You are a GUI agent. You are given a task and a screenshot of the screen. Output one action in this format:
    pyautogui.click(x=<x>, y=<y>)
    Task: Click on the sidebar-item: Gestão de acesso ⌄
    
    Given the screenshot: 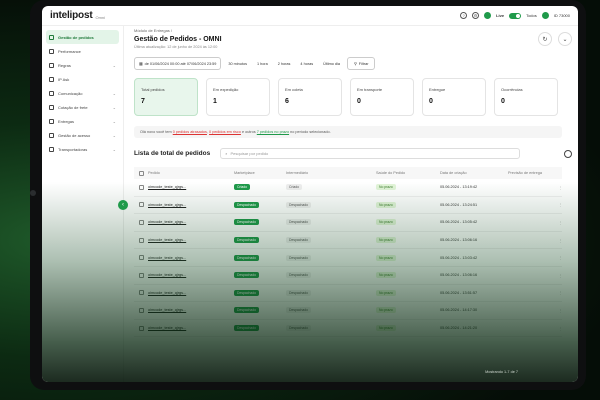 What is the action you would take?
    pyautogui.click(x=82, y=135)
    